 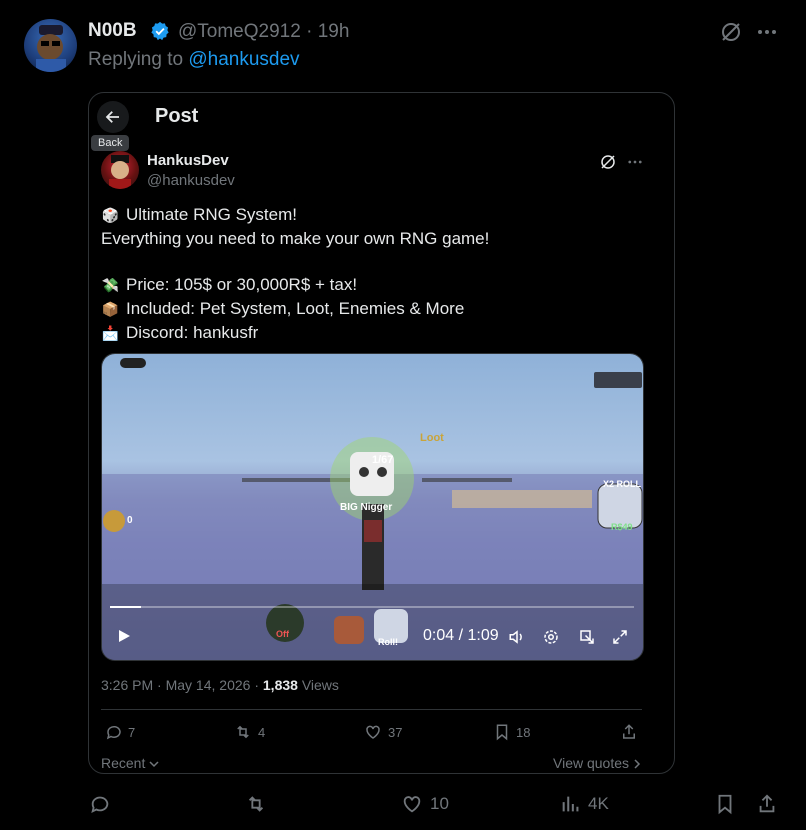 I want to click on chevron-down-icon, so click(x=154, y=764).